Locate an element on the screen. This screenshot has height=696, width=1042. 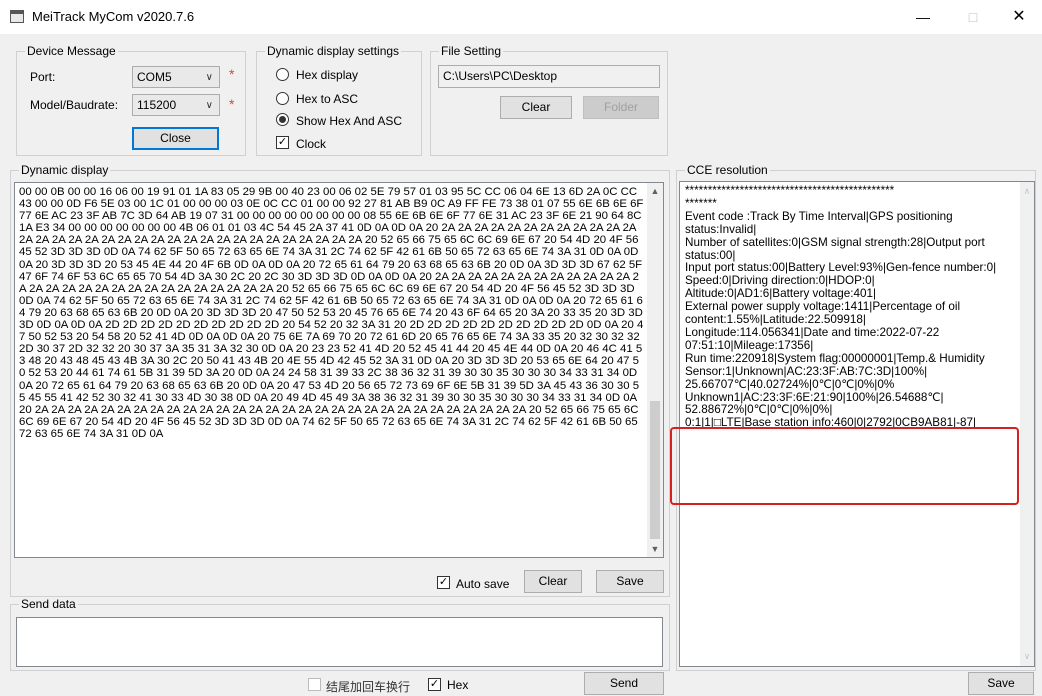
scroll-thumb is located at coordinates (655, 470).